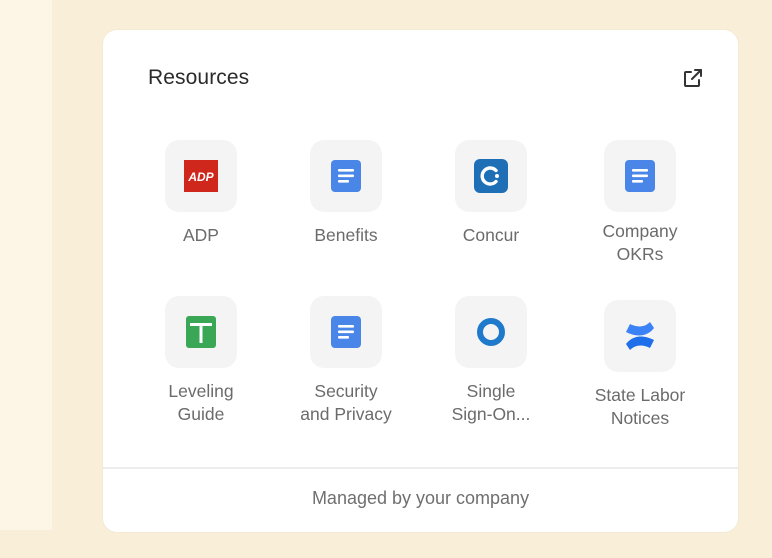 The width and height of the screenshot is (772, 558). I want to click on adp-logo-icon: ADP, so click(201, 176).